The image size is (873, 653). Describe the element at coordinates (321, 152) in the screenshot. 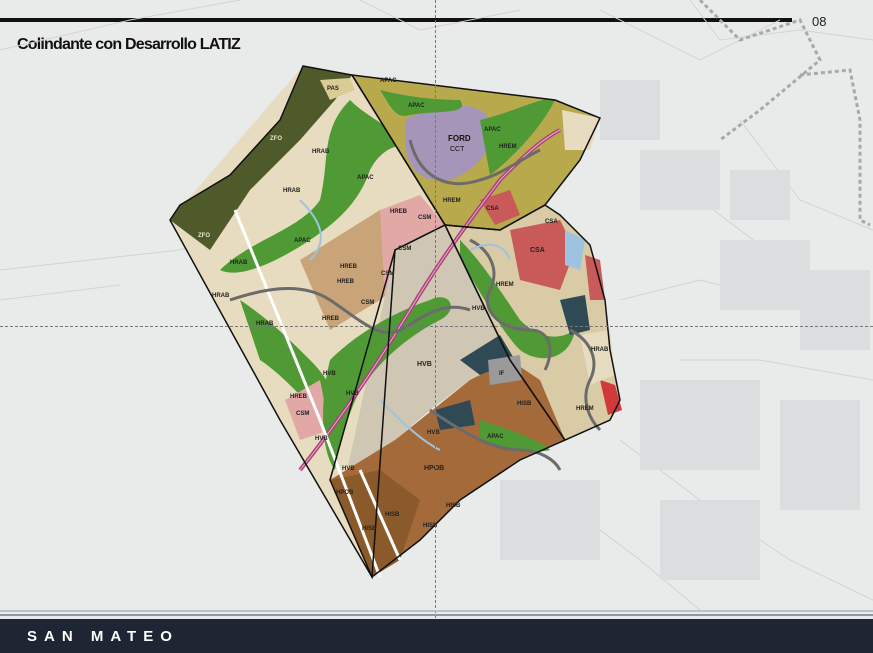

I see `label-hrab-1: HRAB` at that location.